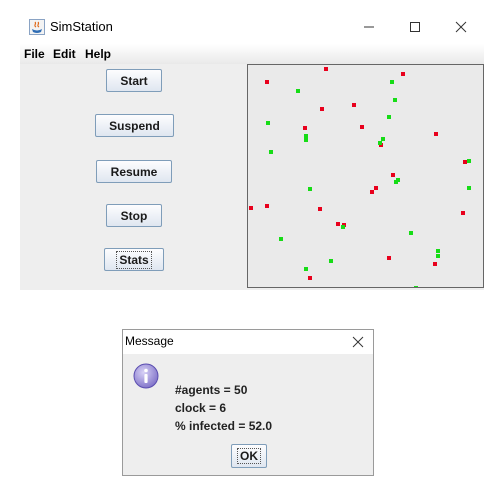 This screenshot has width=491, height=496. What do you see at coordinates (98, 54) in the screenshot?
I see `menu-help: Help` at bounding box center [98, 54].